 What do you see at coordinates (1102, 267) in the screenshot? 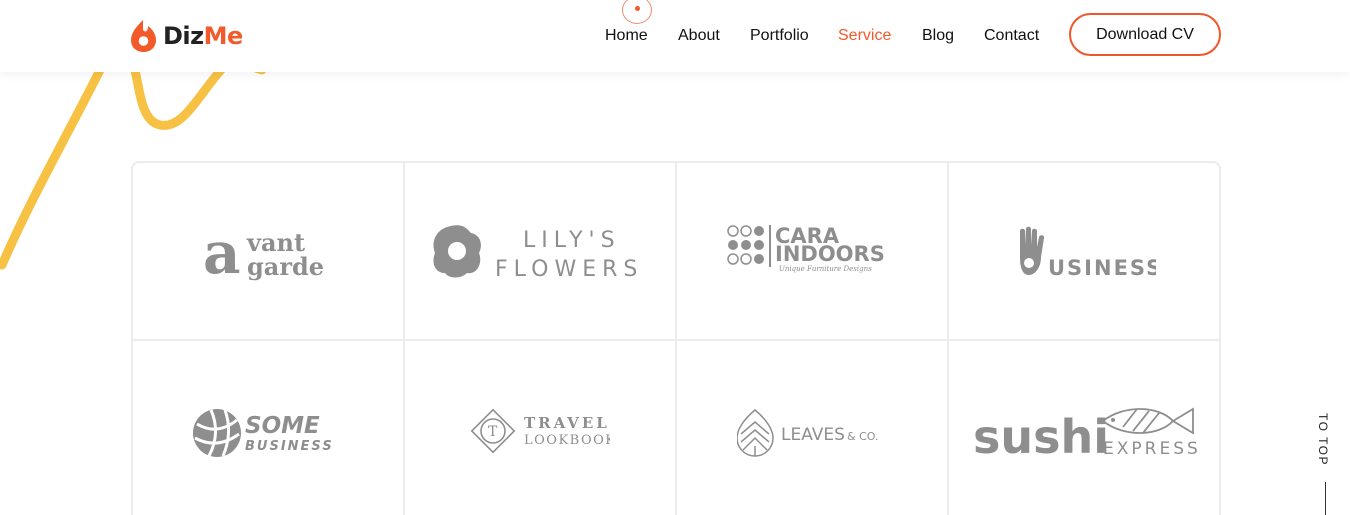
I see `svg-text: USINESS` at bounding box center [1102, 267].